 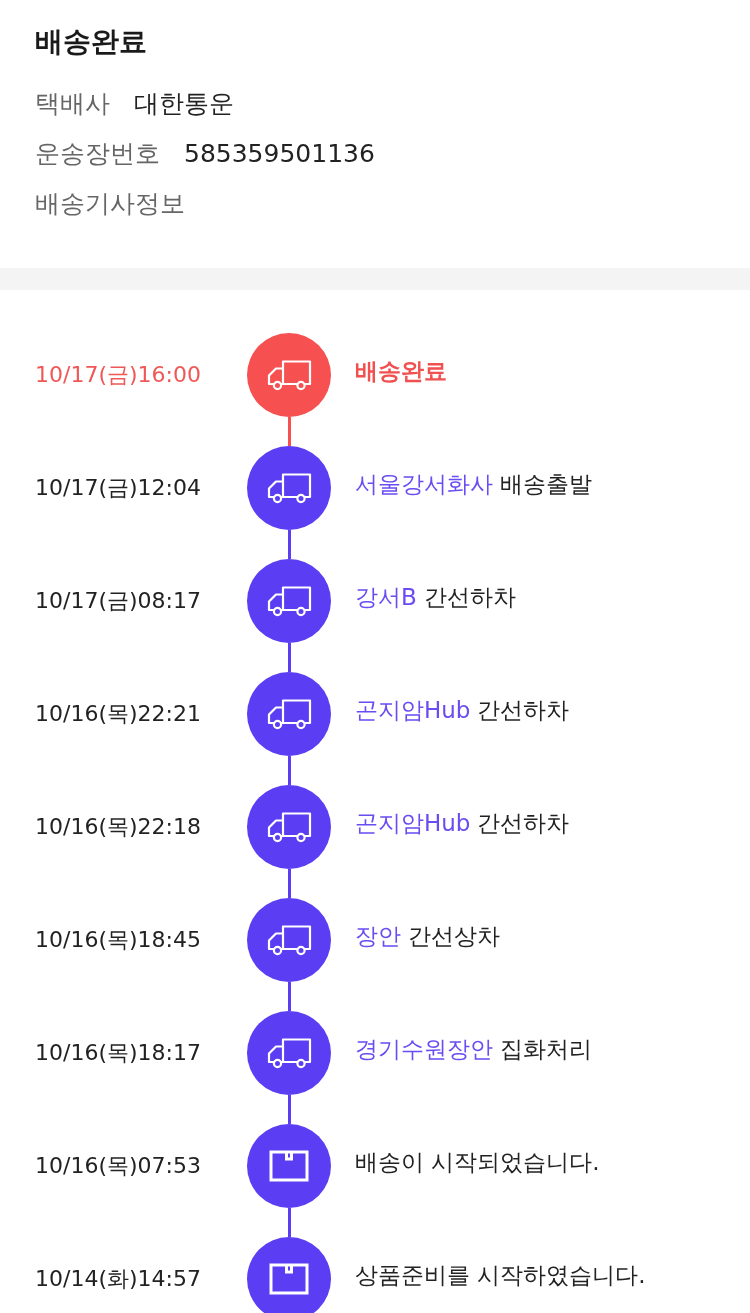 What do you see at coordinates (97, 153) in the screenshot?
I see `field-label: 운송장번호` at bounding box center [97, 153].